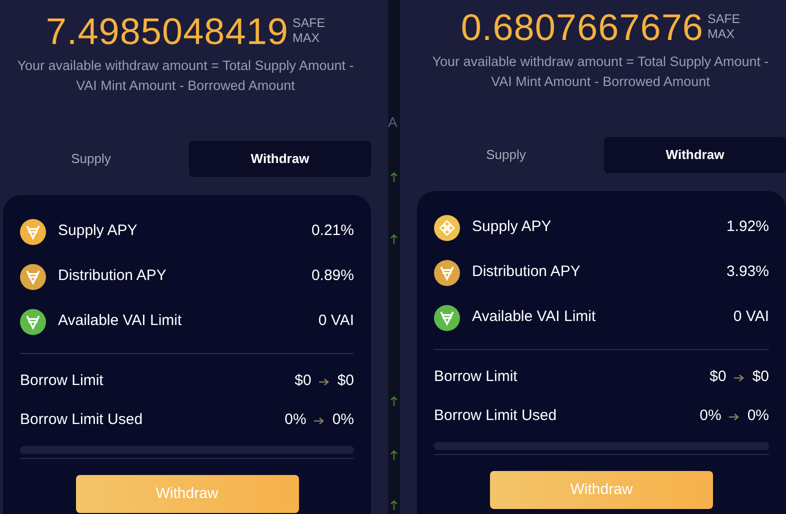  What do you see at coordinates (582, 28) in the screenshot?
I see `amount-value: 0.6807667676` at bounding box center [582, 28].